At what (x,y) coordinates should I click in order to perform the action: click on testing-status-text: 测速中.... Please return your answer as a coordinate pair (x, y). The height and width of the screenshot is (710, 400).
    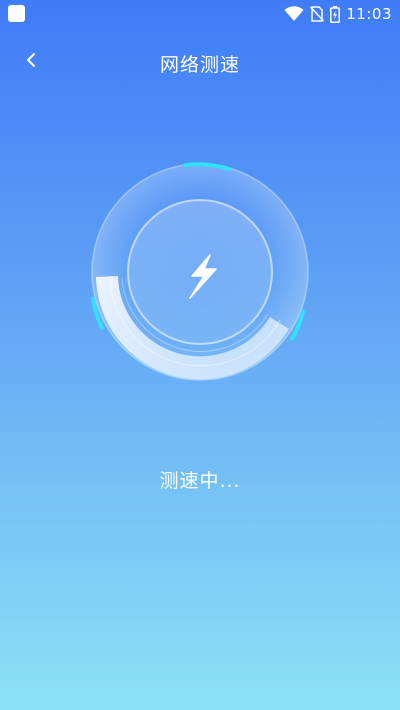
    Looking at the image, I should click on (200, 481).